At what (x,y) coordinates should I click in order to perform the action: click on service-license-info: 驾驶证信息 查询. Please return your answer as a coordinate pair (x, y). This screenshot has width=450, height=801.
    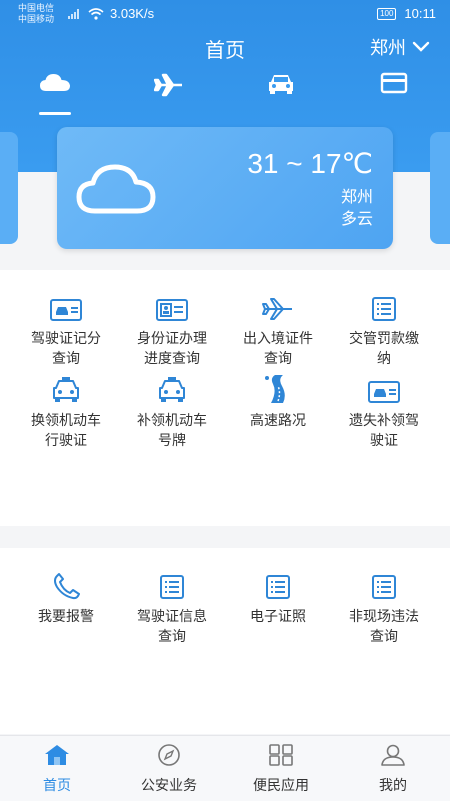
    Looking at the image, I should click on (172, 608).